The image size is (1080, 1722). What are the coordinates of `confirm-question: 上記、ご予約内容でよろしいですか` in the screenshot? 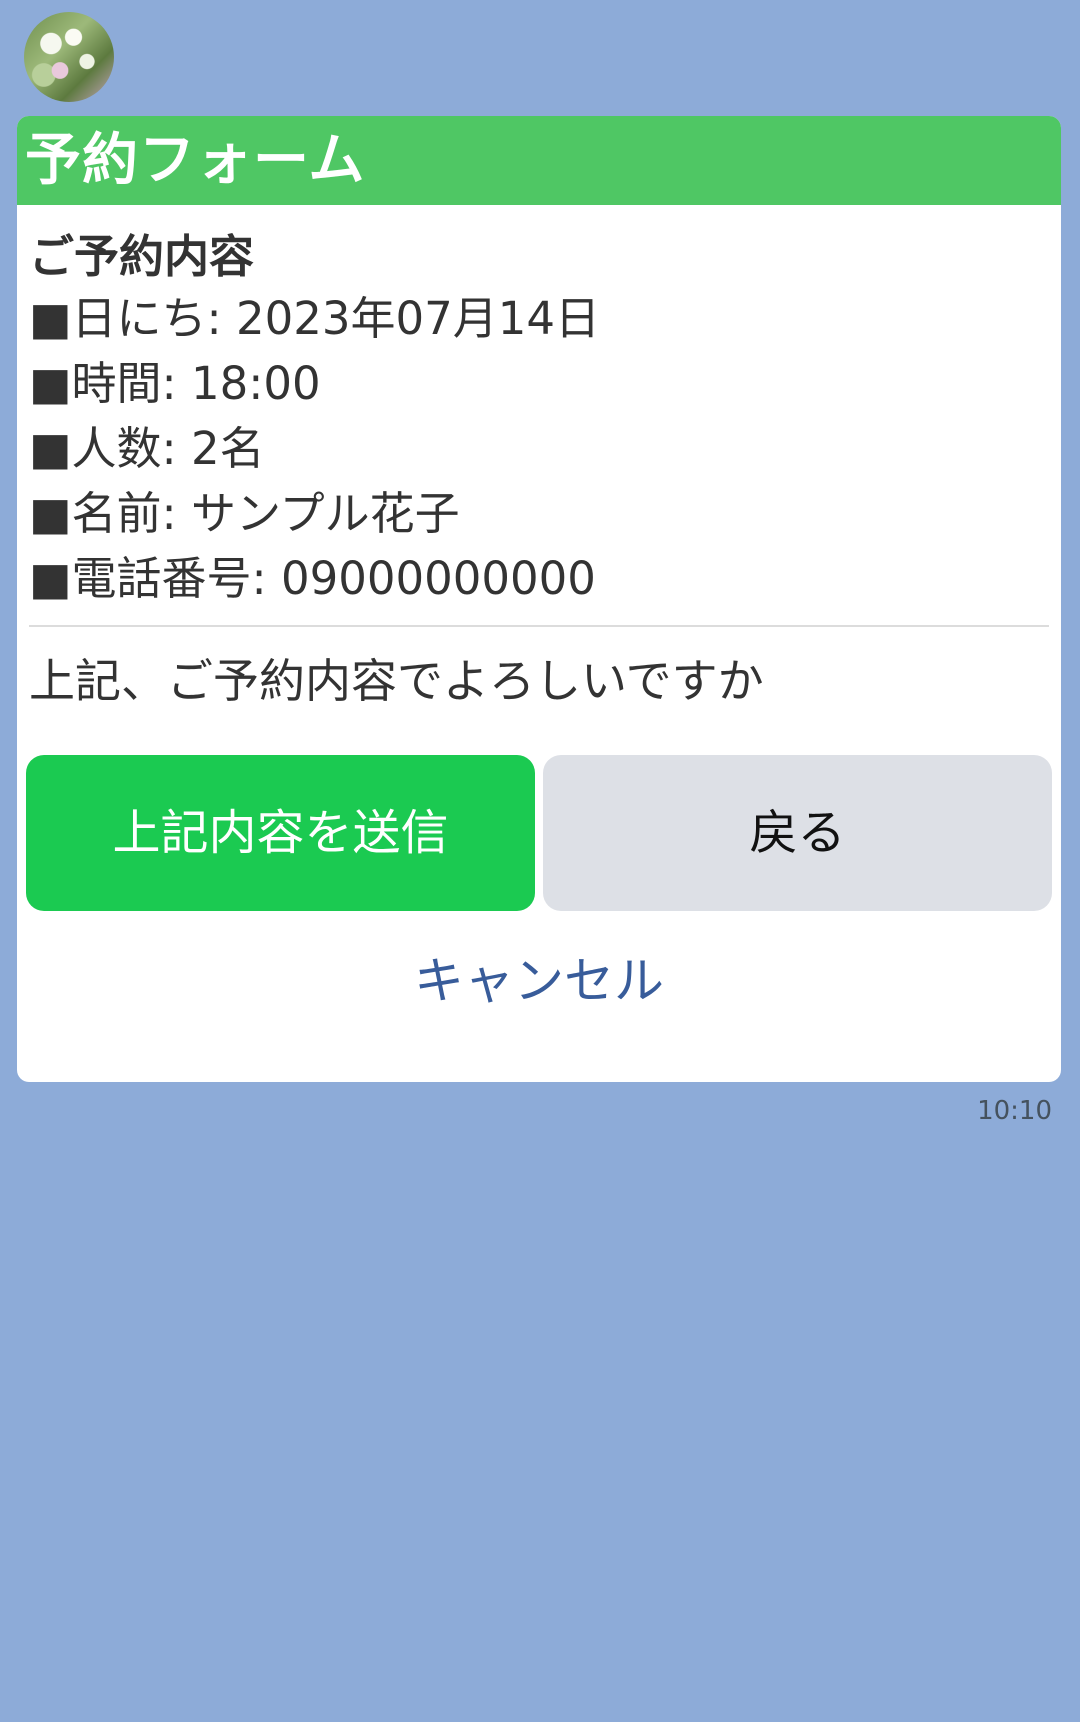 It's located at (396, 681).